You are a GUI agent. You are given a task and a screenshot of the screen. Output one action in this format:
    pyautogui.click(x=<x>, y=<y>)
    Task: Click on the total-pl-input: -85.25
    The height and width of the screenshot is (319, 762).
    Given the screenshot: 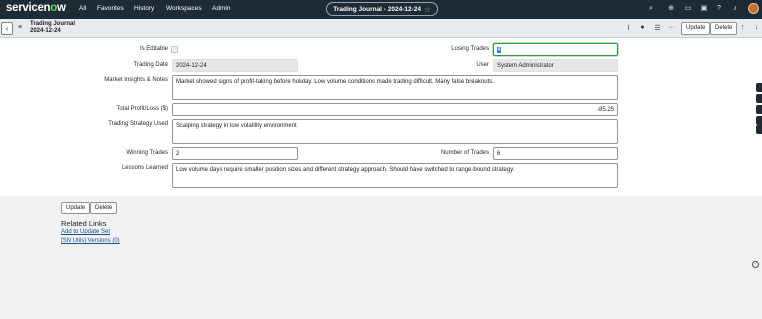 What is the action you would take?
    pyautogui.click(x=395, y=109)
    